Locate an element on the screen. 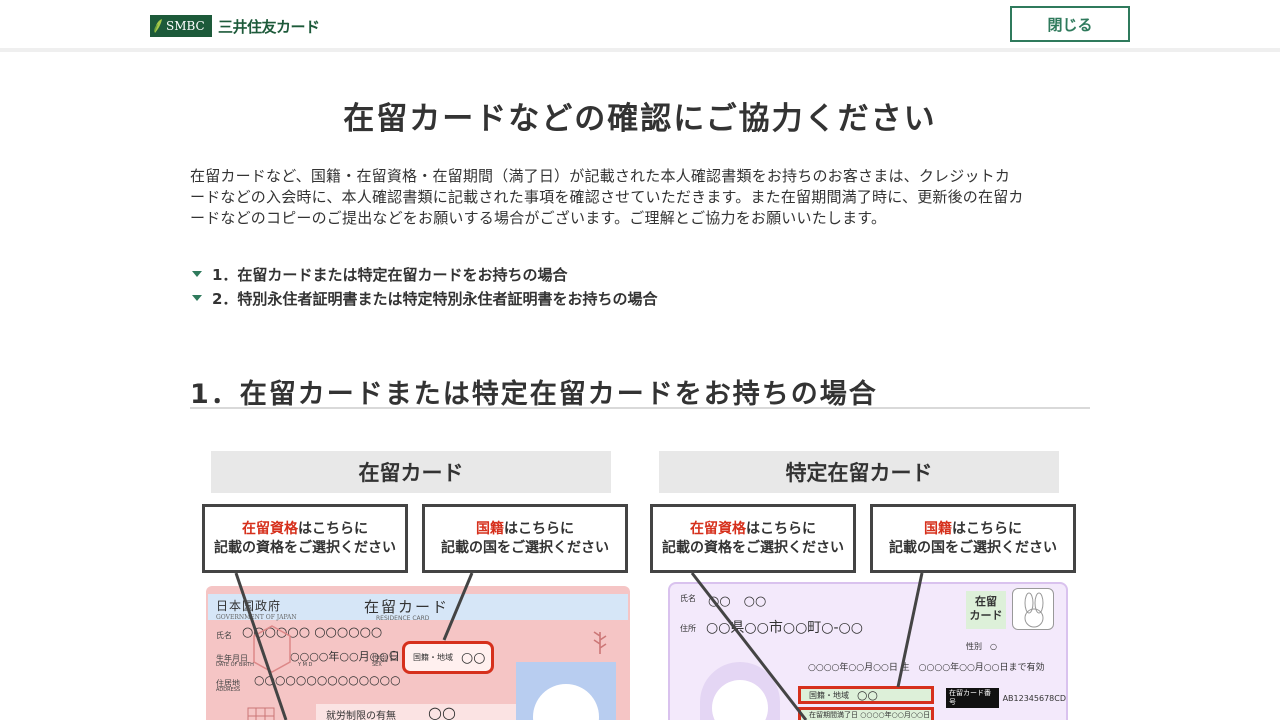  page-title: 在留カードなどの確認にご協力ください is located at coordinates (640, 119).